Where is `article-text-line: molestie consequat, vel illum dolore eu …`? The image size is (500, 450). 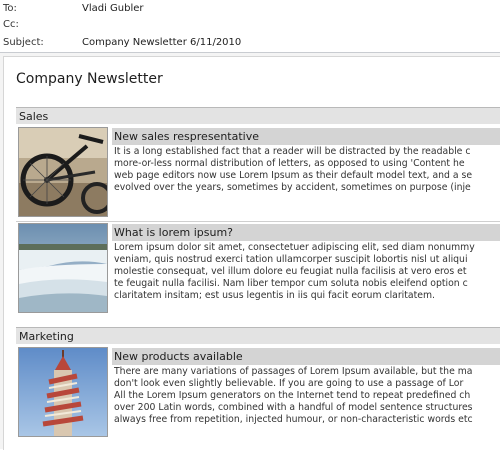 article-text-line: molestie consequat, vel illum dolore eu … is located at coordinates (290, 271).